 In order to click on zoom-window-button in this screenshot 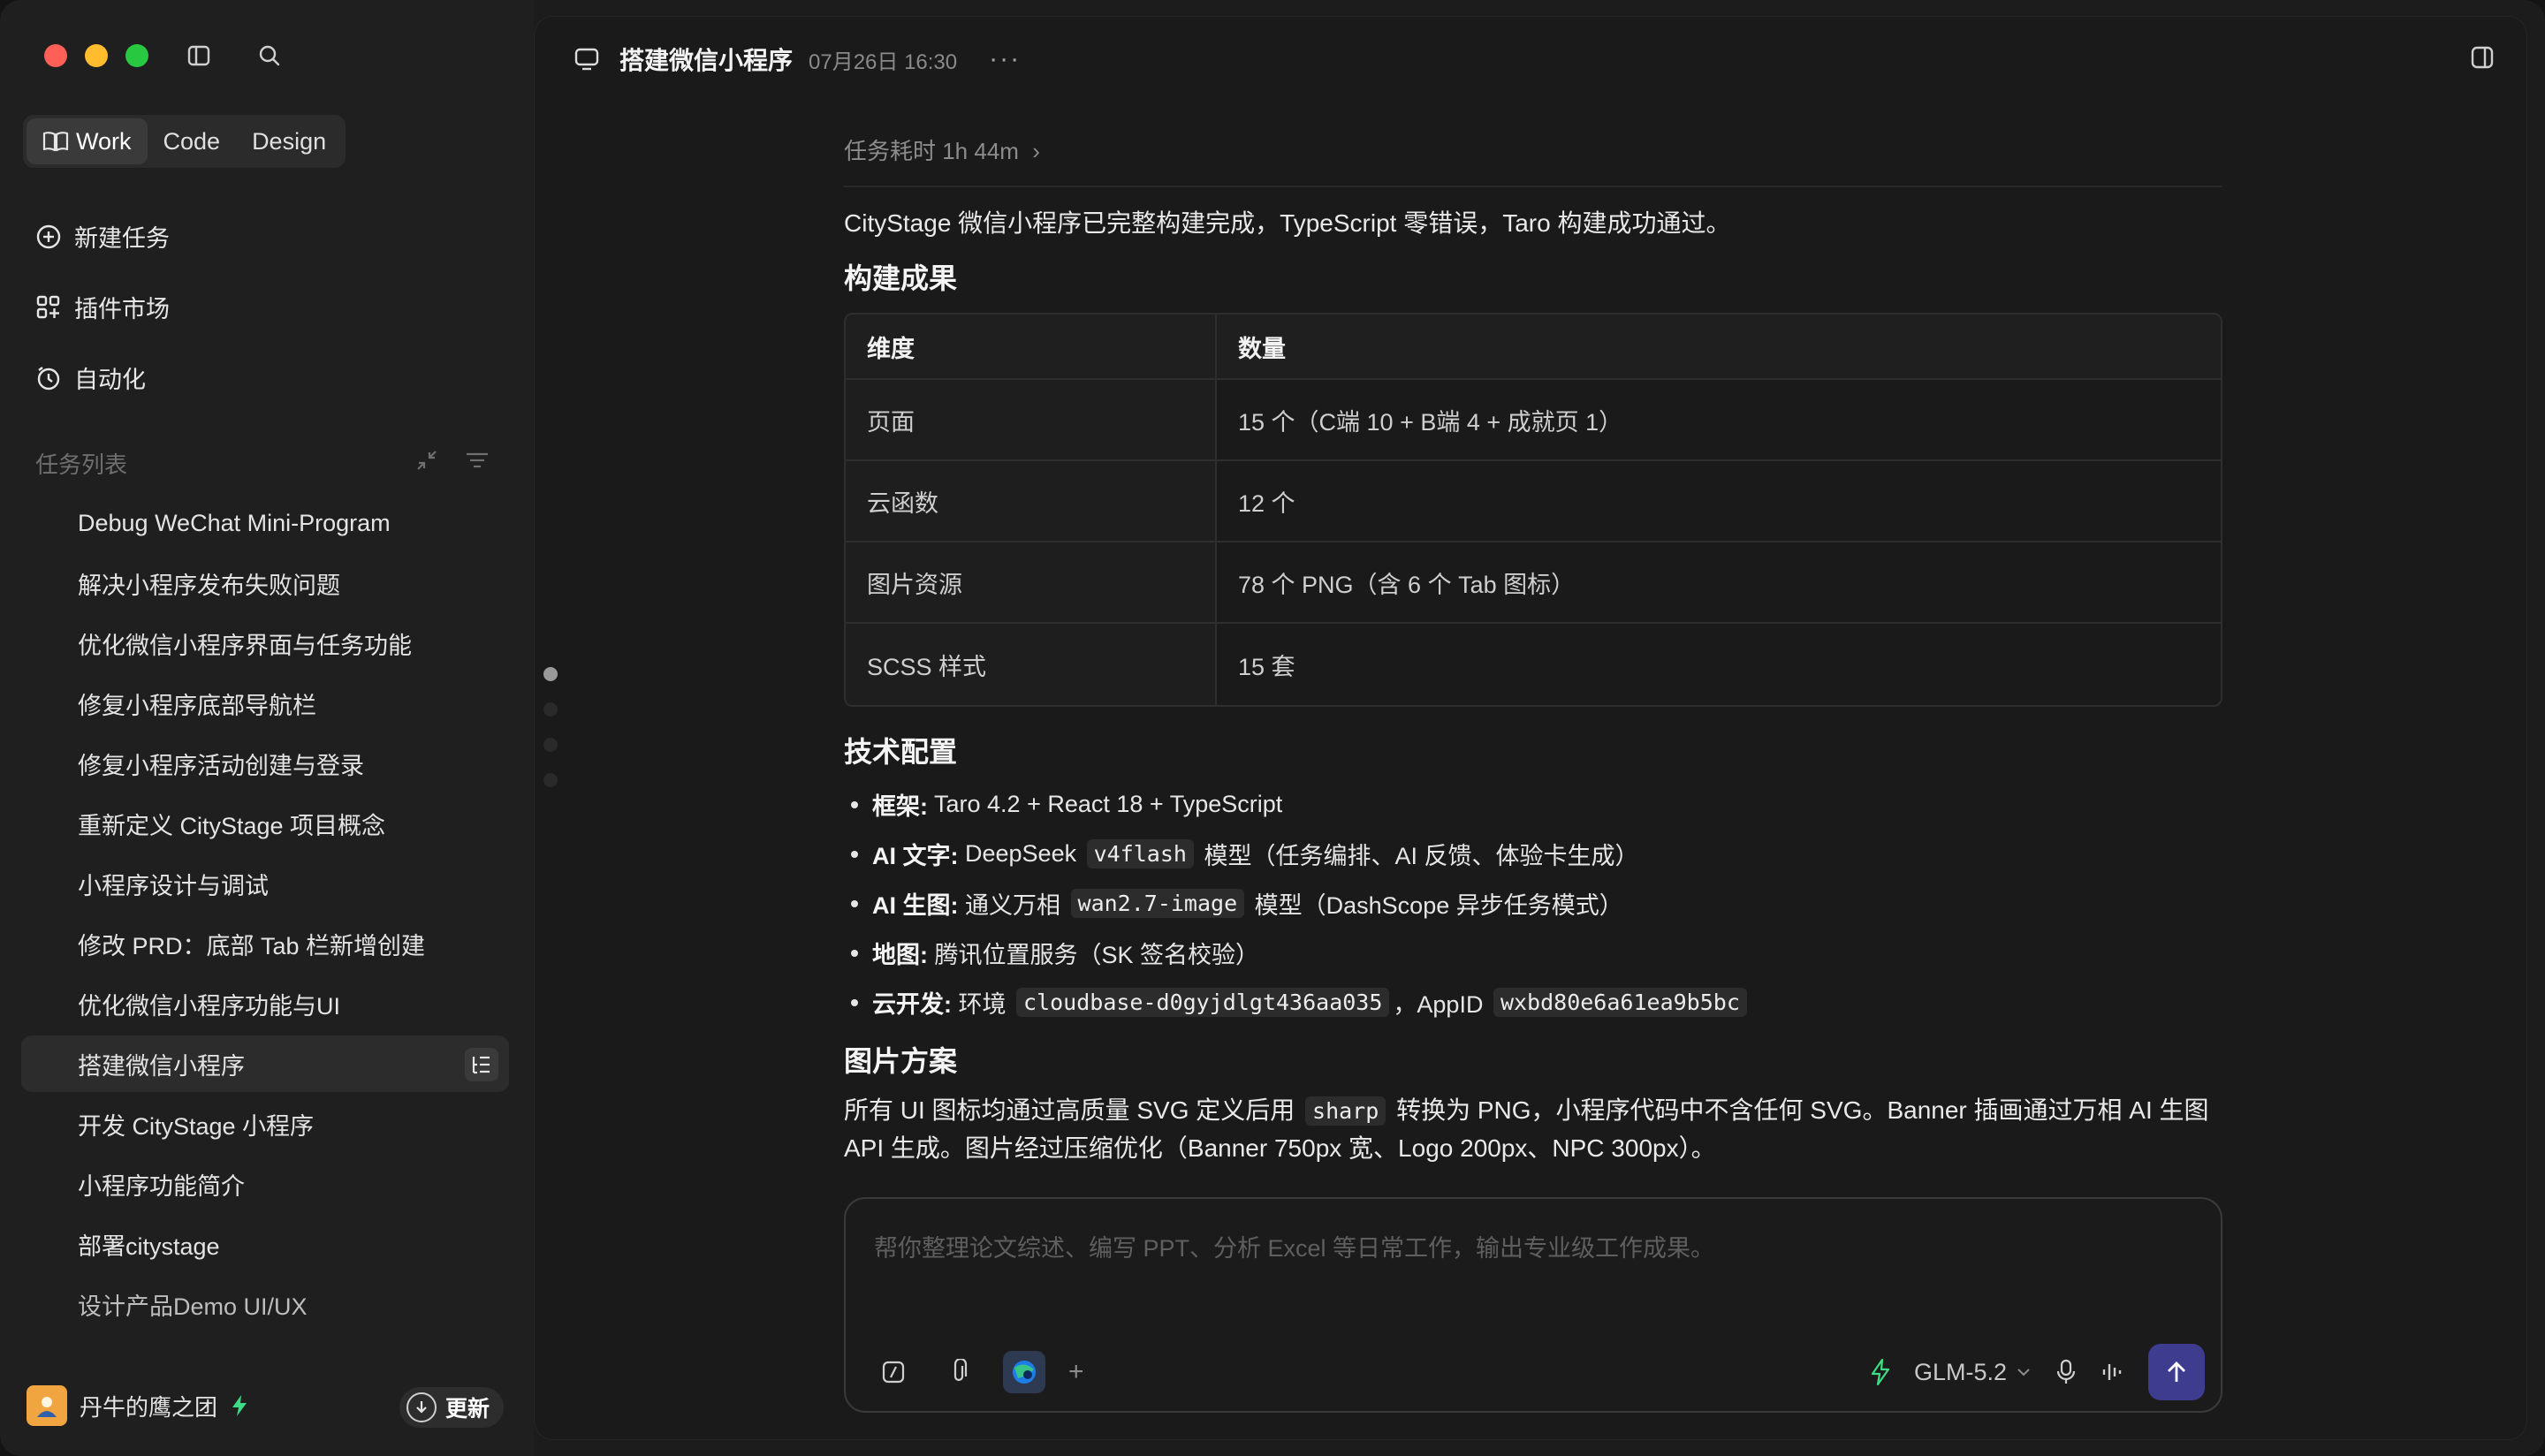, I will do `click(136, 55)`.